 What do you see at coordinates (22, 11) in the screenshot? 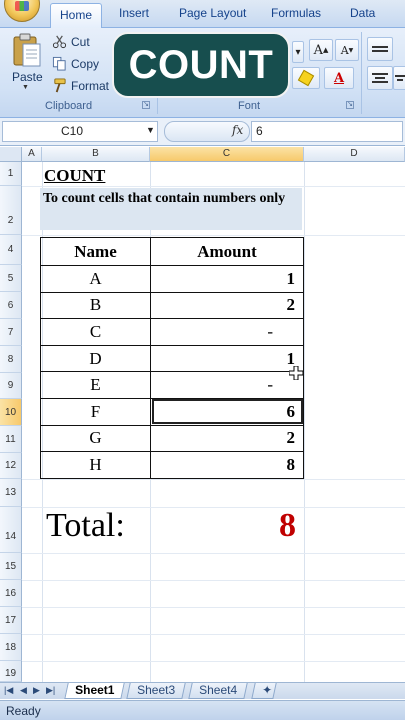
I see `office-button-icon` at bounding box center [22, 11].